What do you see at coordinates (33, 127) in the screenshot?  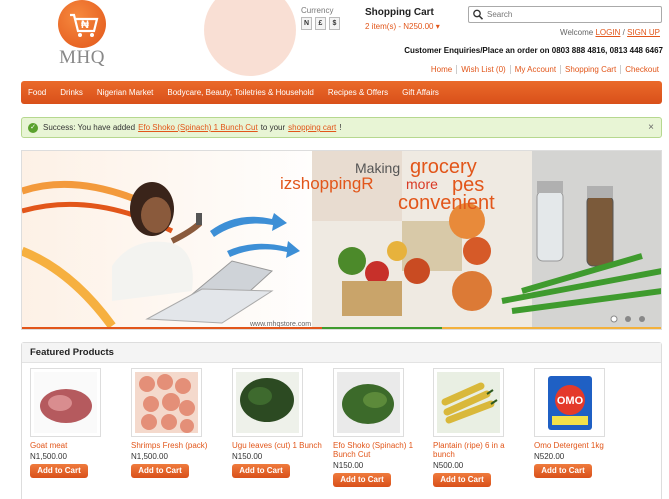 I see `check-icon: ✓` at bounding box center [33, 127].